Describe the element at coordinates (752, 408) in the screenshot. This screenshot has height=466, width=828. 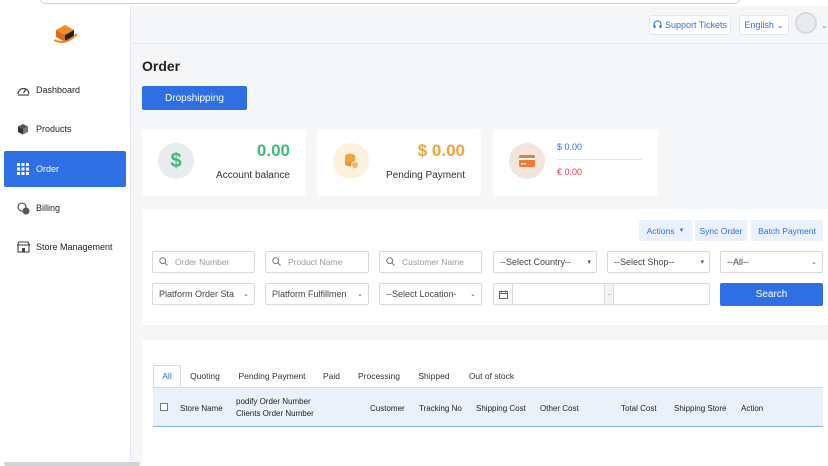
I see `column-header: Action` at that location.